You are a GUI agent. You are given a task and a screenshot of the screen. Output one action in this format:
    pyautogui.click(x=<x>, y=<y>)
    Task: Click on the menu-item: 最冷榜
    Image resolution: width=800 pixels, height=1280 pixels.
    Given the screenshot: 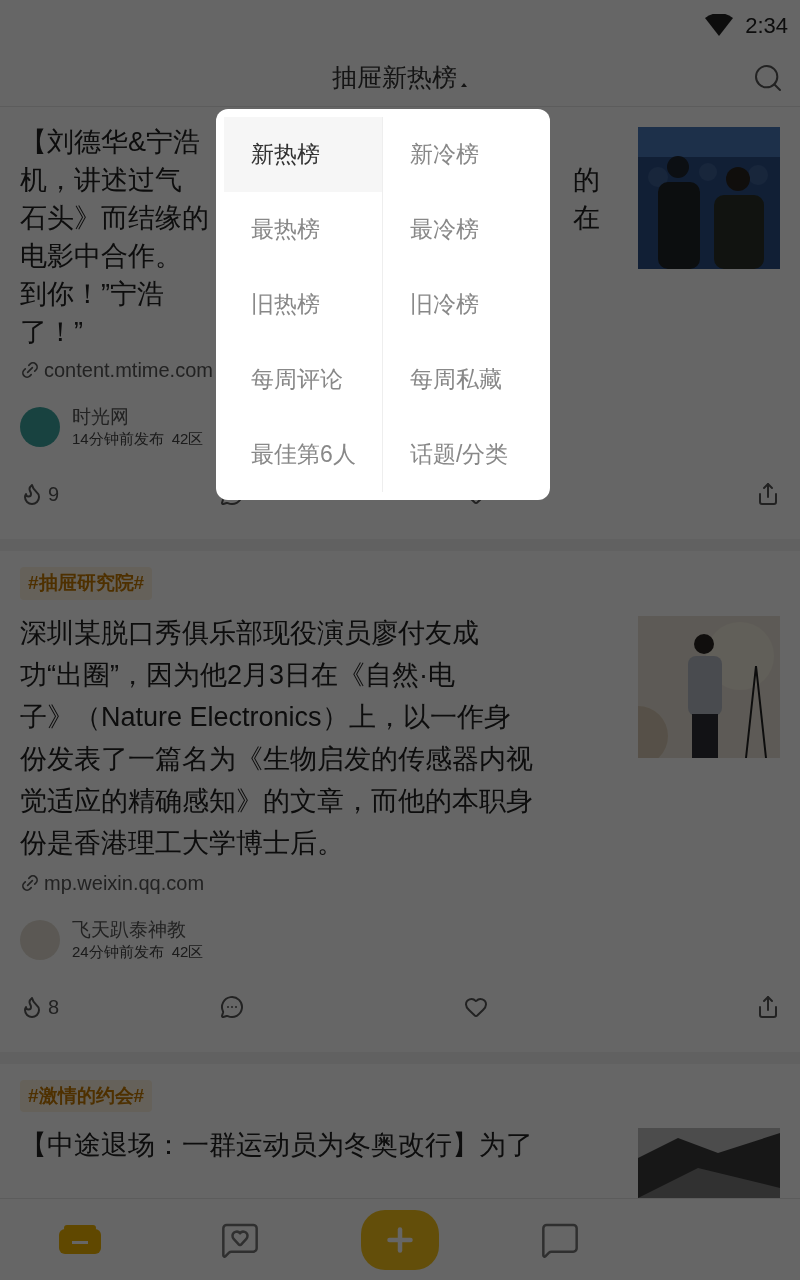 What is the action you would take?
    pyautogui.click(x=462, y=229)
    